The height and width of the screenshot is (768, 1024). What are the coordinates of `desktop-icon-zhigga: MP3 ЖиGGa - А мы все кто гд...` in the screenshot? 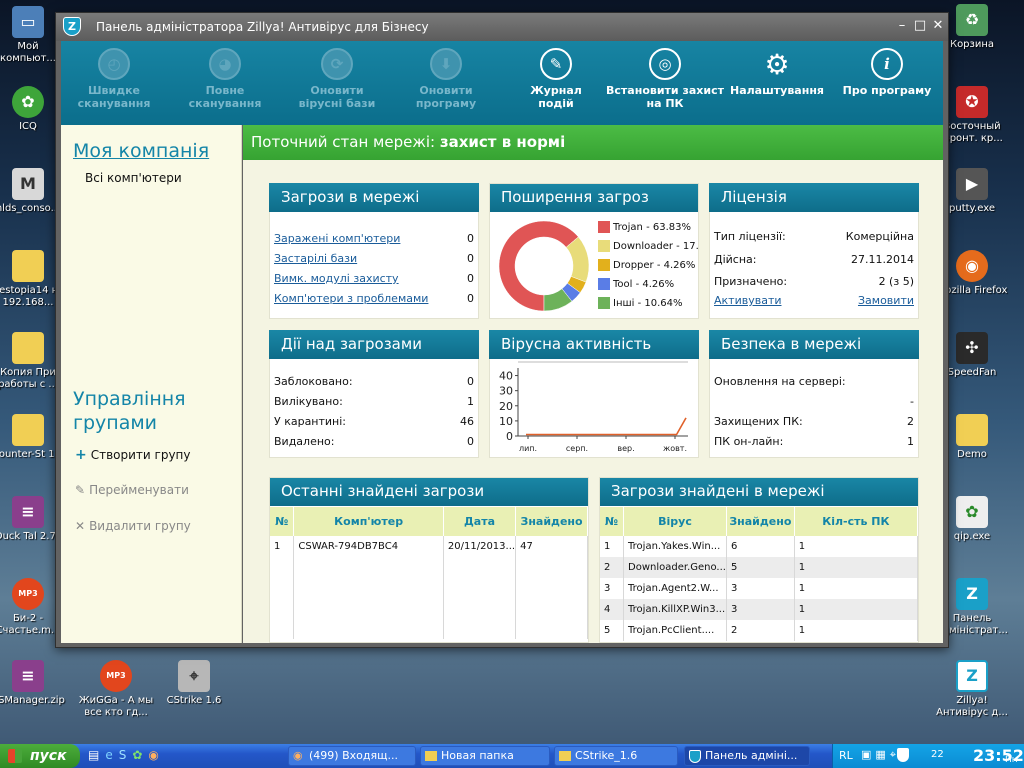 It's located at (116, 689).